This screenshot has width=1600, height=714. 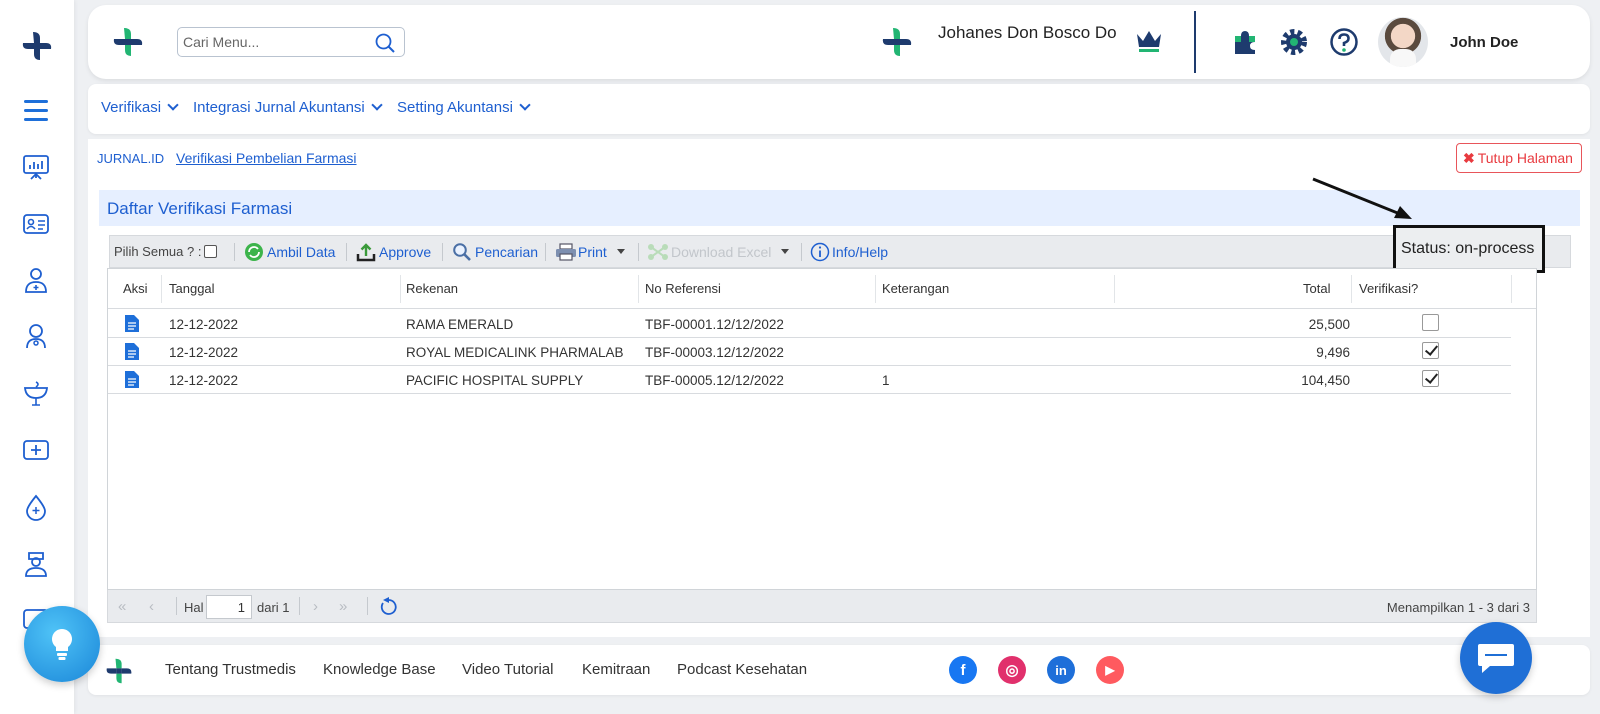 I want to click on help-question-icon, so click(x=1344, y=42).